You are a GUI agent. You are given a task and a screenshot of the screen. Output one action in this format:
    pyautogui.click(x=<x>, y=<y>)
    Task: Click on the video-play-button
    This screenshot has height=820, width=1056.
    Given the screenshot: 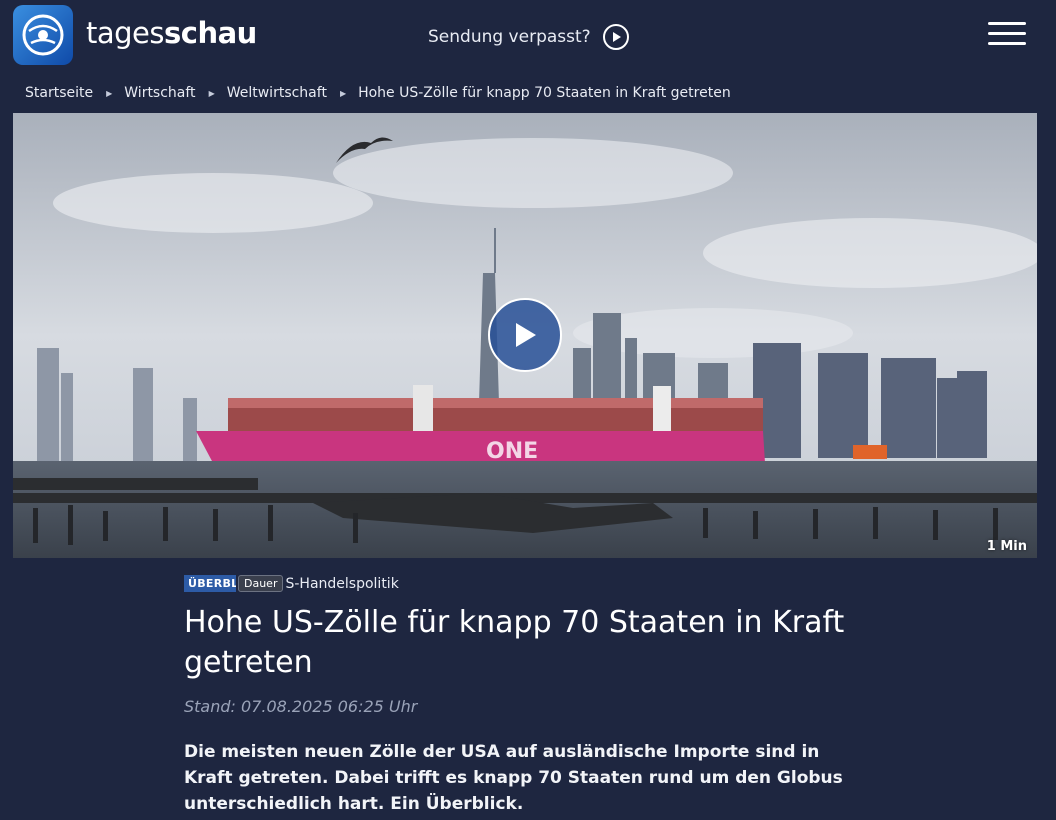 What is the action you would take?
    pyautogui.click(x=525, y=335)
    